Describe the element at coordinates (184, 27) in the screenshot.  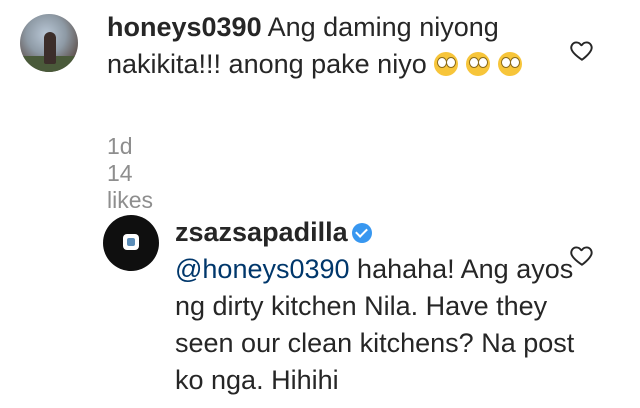
I see `username-link: honeys0390` at that location.